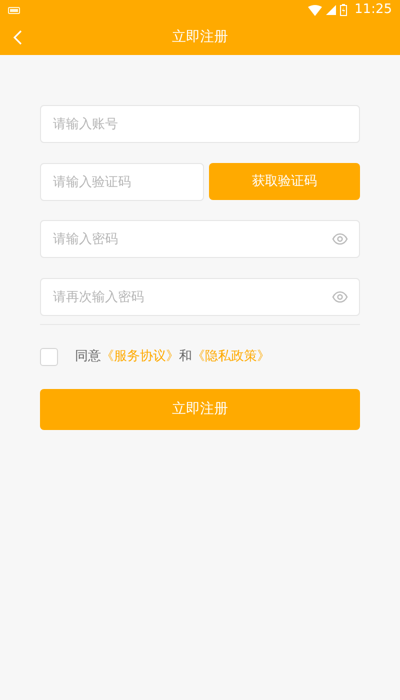  What do you see at coordinates (331, 10) in the screenshot?
I see `signal-icon` at bounding box center [331, 10].